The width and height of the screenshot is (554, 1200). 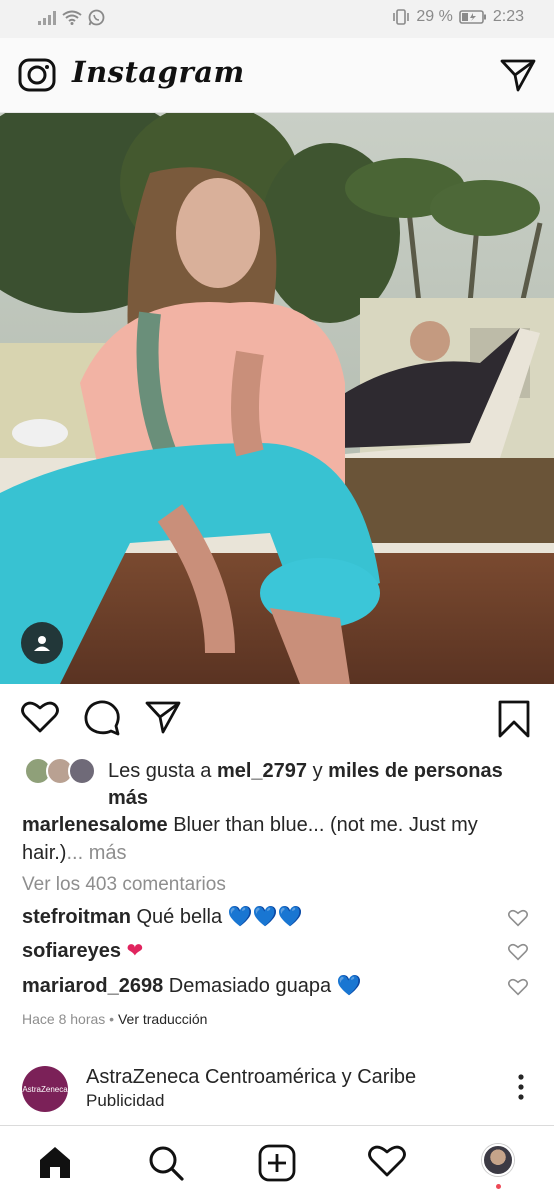 I want to click on see-translation-link: Ver traducción, so click(x=163, y=1019).